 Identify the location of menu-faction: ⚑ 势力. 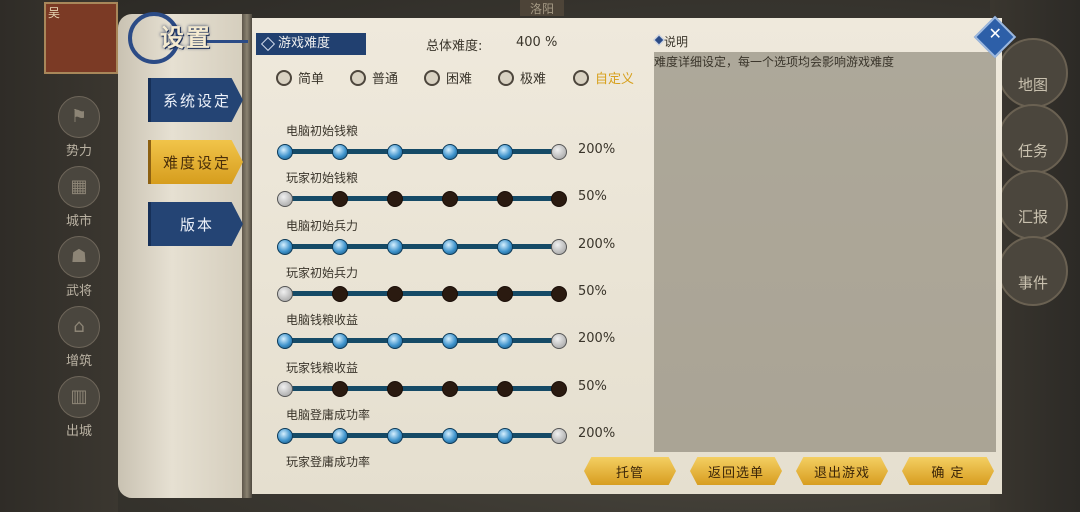
(79, 127).